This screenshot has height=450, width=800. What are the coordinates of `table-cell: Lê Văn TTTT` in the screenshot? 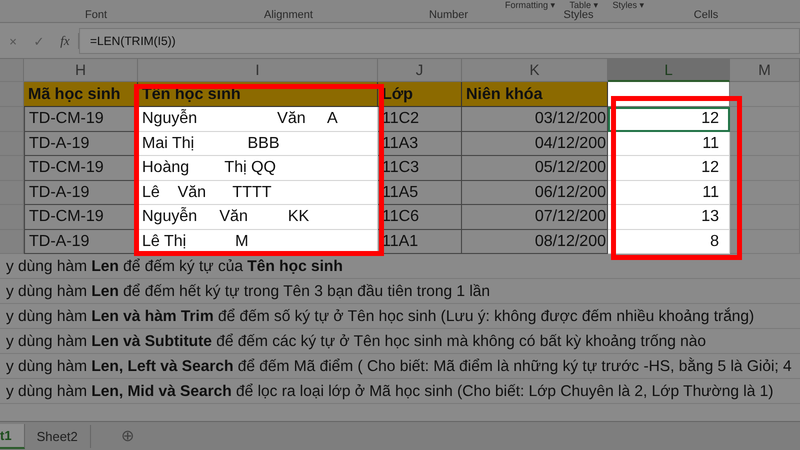 It's located at (258, 192).